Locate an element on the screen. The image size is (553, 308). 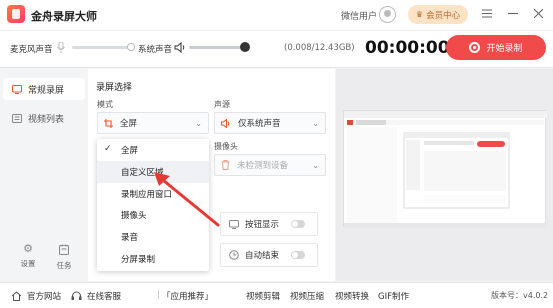
task-icon is located at coordinates (64, 249).